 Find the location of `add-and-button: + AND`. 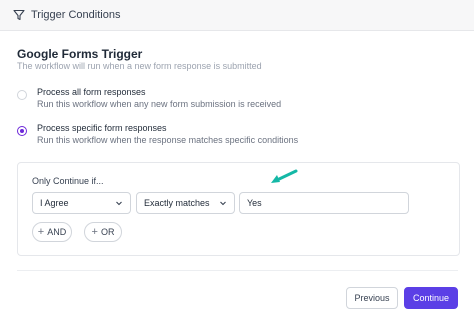

add-and-button: + AND is located at coordinates (52, 232).